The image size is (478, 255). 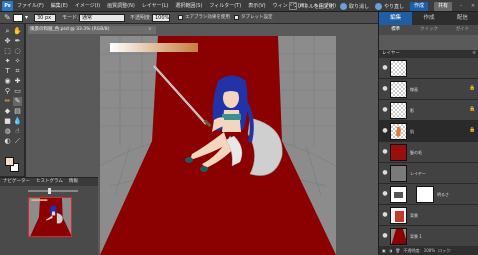 I want to click on tab-create: 作成, so click(x=428, y=18).